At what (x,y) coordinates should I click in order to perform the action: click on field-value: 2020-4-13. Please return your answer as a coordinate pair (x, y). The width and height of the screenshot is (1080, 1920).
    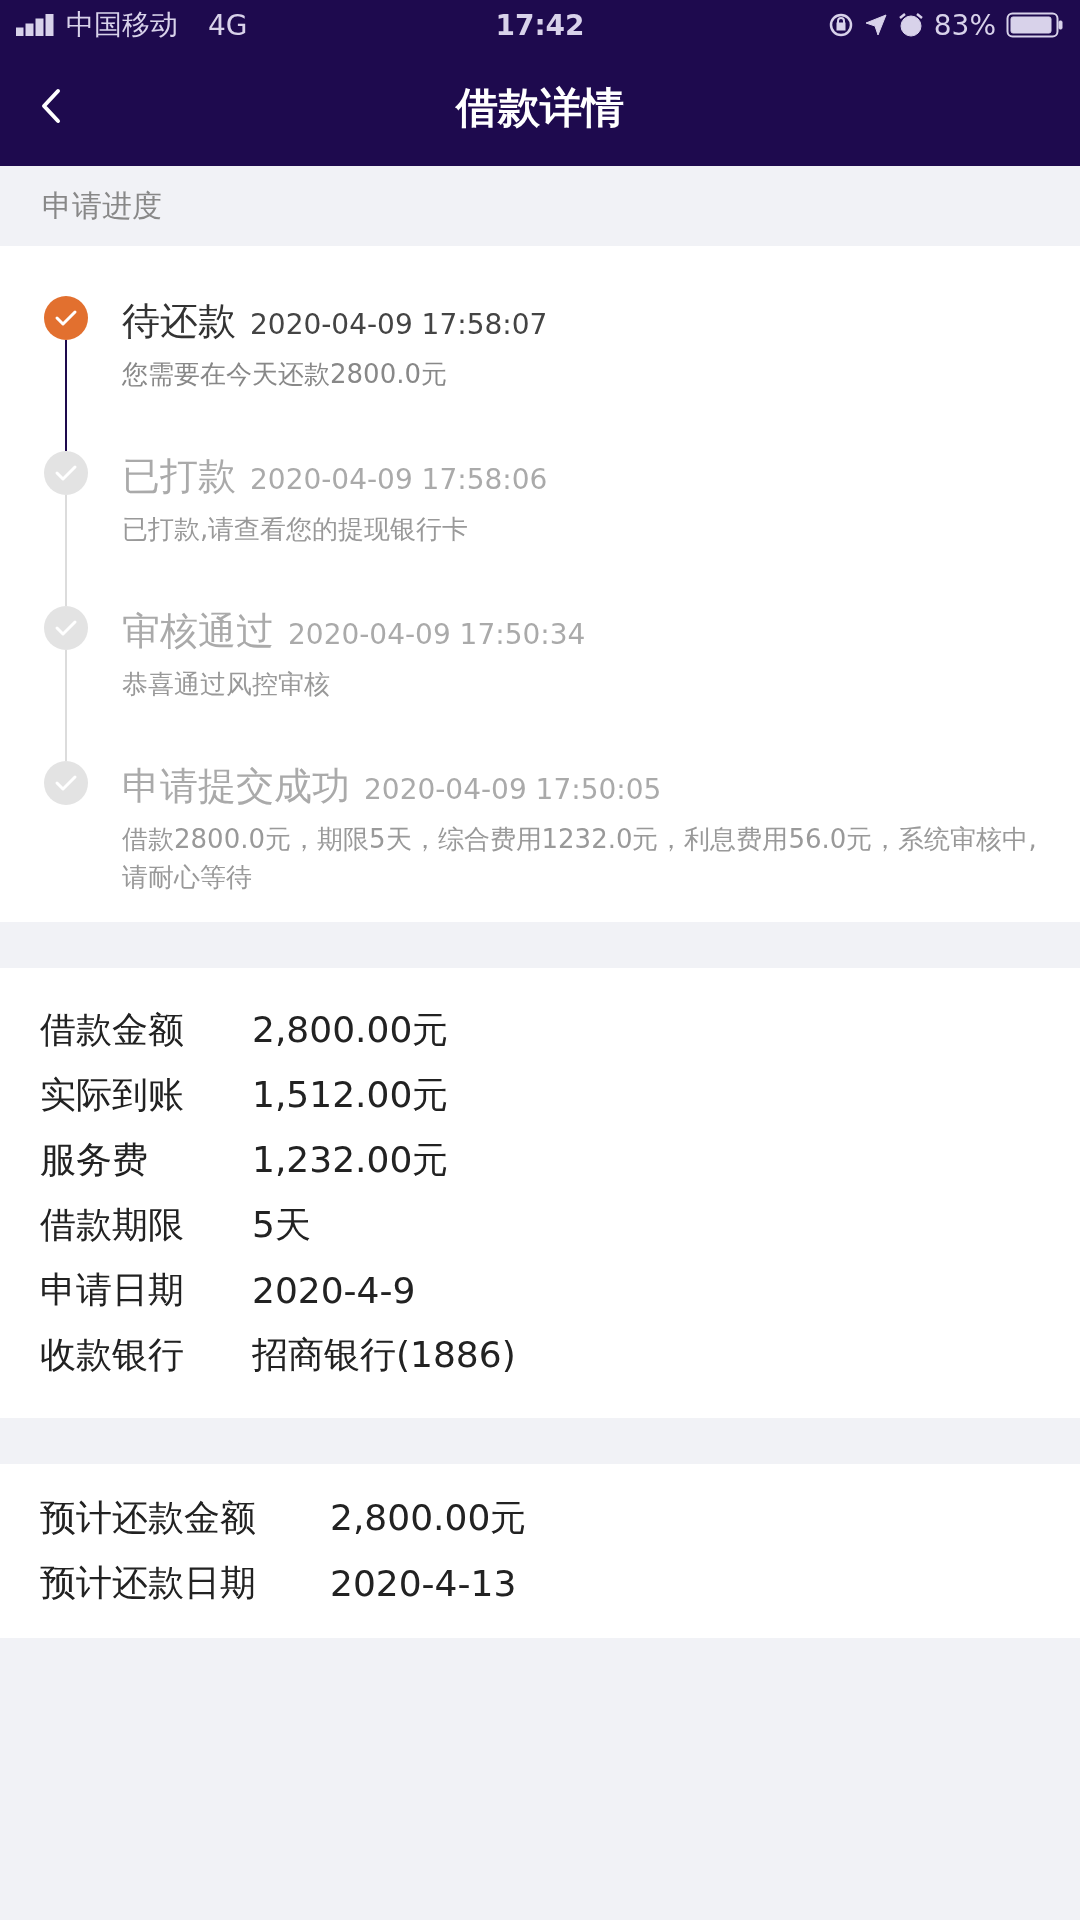
    Looking at the image, I should click on (423, 1583).